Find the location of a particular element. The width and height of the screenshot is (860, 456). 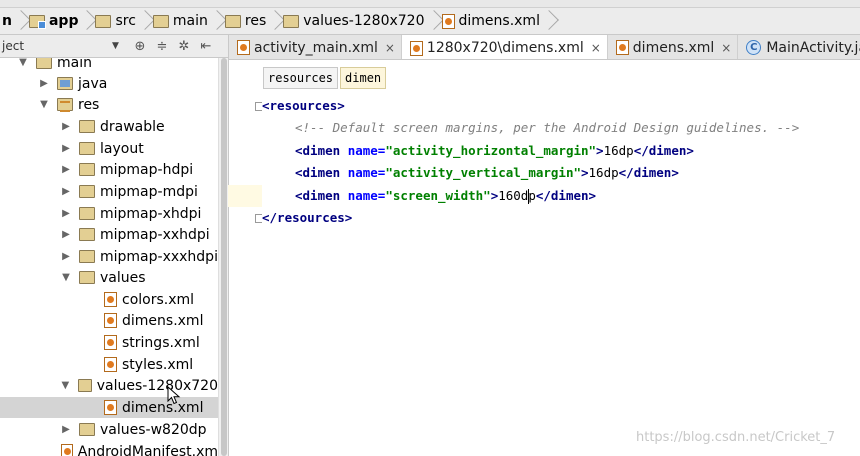

tree-item-mipmap-mdpi: ▶ mipmap-mdpi is located at coordinates (109, 191).